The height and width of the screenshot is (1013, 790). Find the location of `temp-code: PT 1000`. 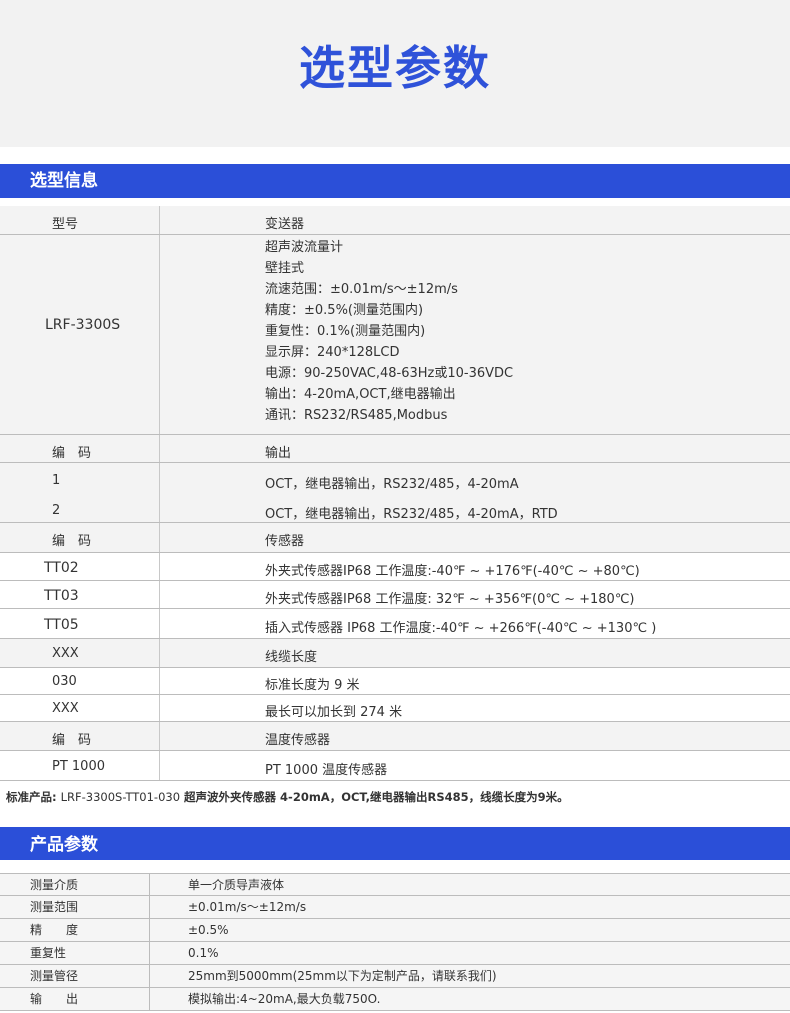

temp-code: PT 1000 is located at coordinates (78, 766).